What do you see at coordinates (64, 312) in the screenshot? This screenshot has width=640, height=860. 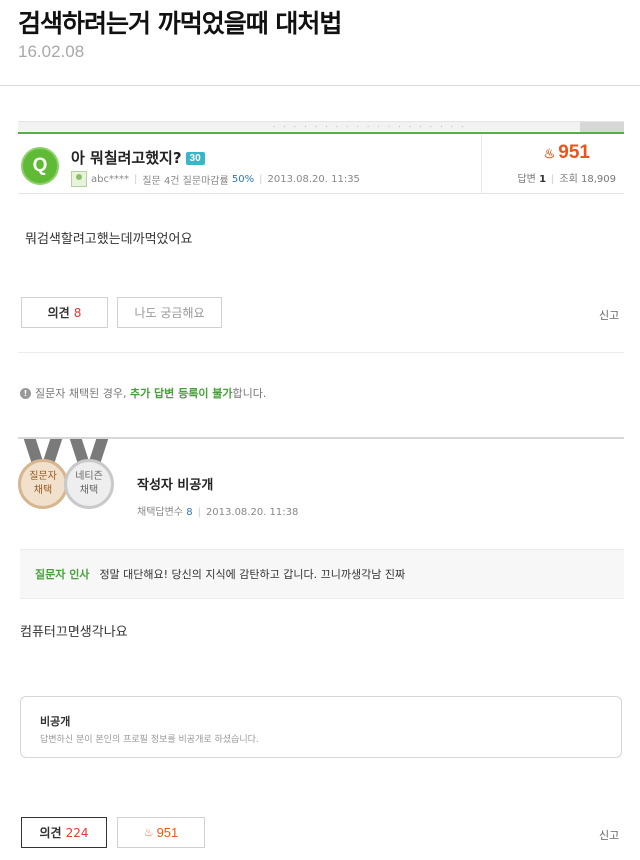 I see `opinion-button: 의견 8` at bounding box center [64, 312].